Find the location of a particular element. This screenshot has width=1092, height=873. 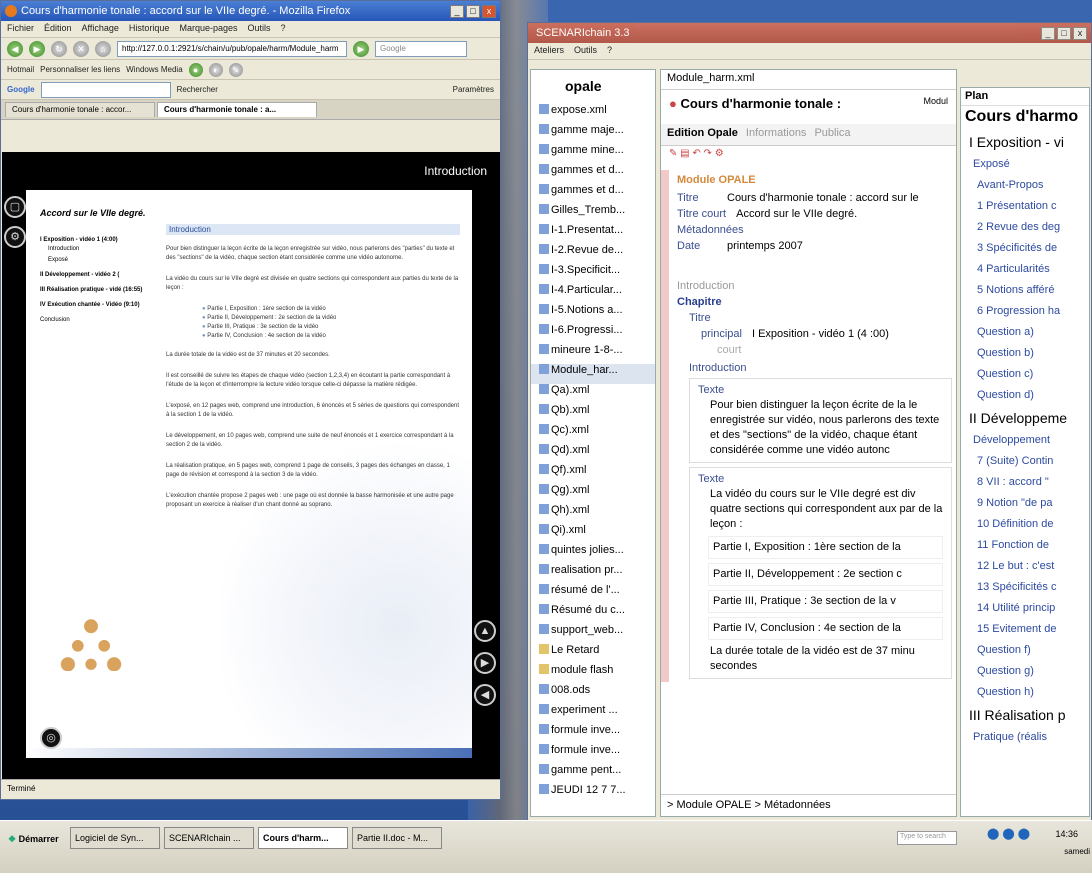

toolbar-icon: ◐ is located at coordinates (215, 69).